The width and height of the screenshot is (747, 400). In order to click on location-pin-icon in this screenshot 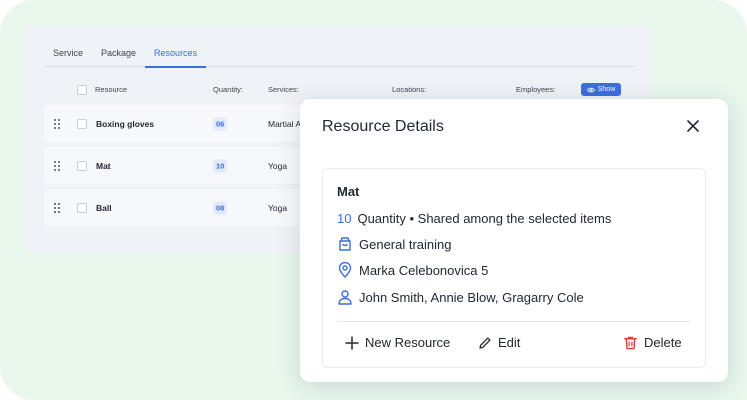, I will do `click(345, 270)`.